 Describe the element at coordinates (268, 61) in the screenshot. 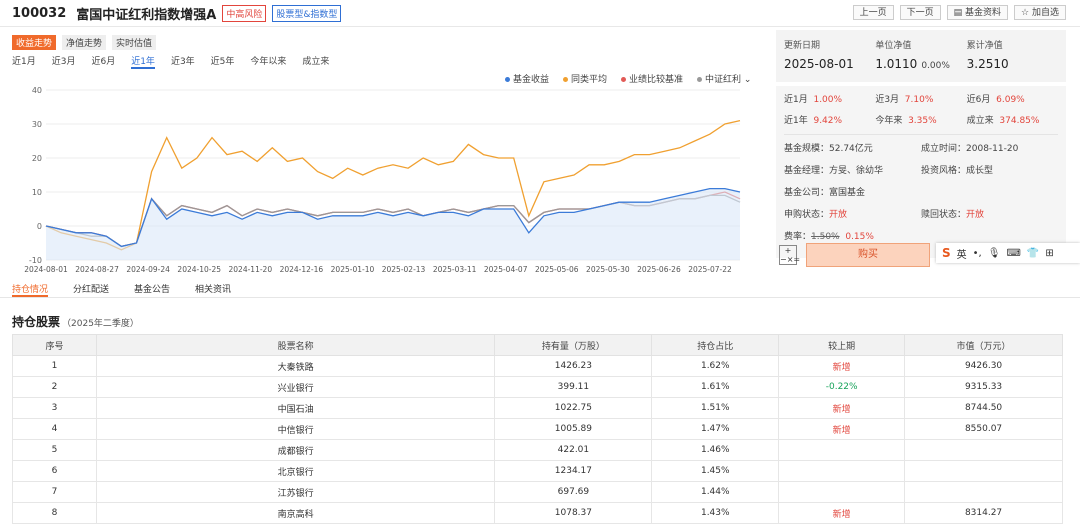

I see `range-ytd: 今年以来` at that location.